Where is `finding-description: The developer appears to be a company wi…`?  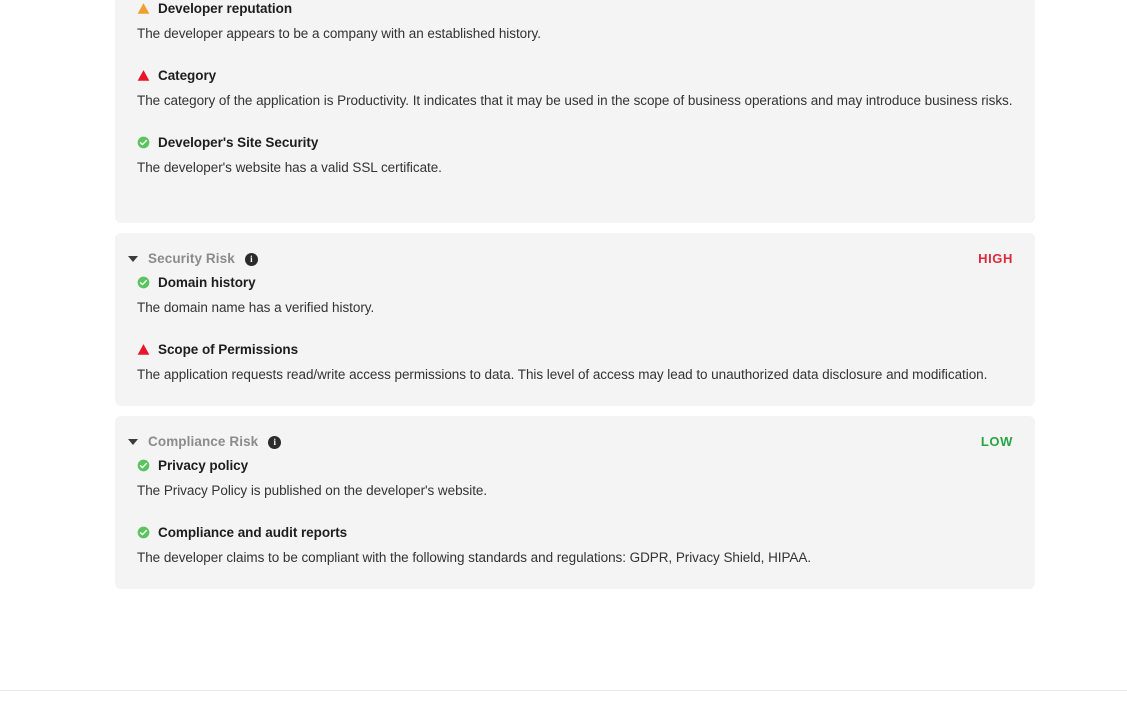 finding-description: The developer appears to be a company wi… is located at coordinates (339, 33).